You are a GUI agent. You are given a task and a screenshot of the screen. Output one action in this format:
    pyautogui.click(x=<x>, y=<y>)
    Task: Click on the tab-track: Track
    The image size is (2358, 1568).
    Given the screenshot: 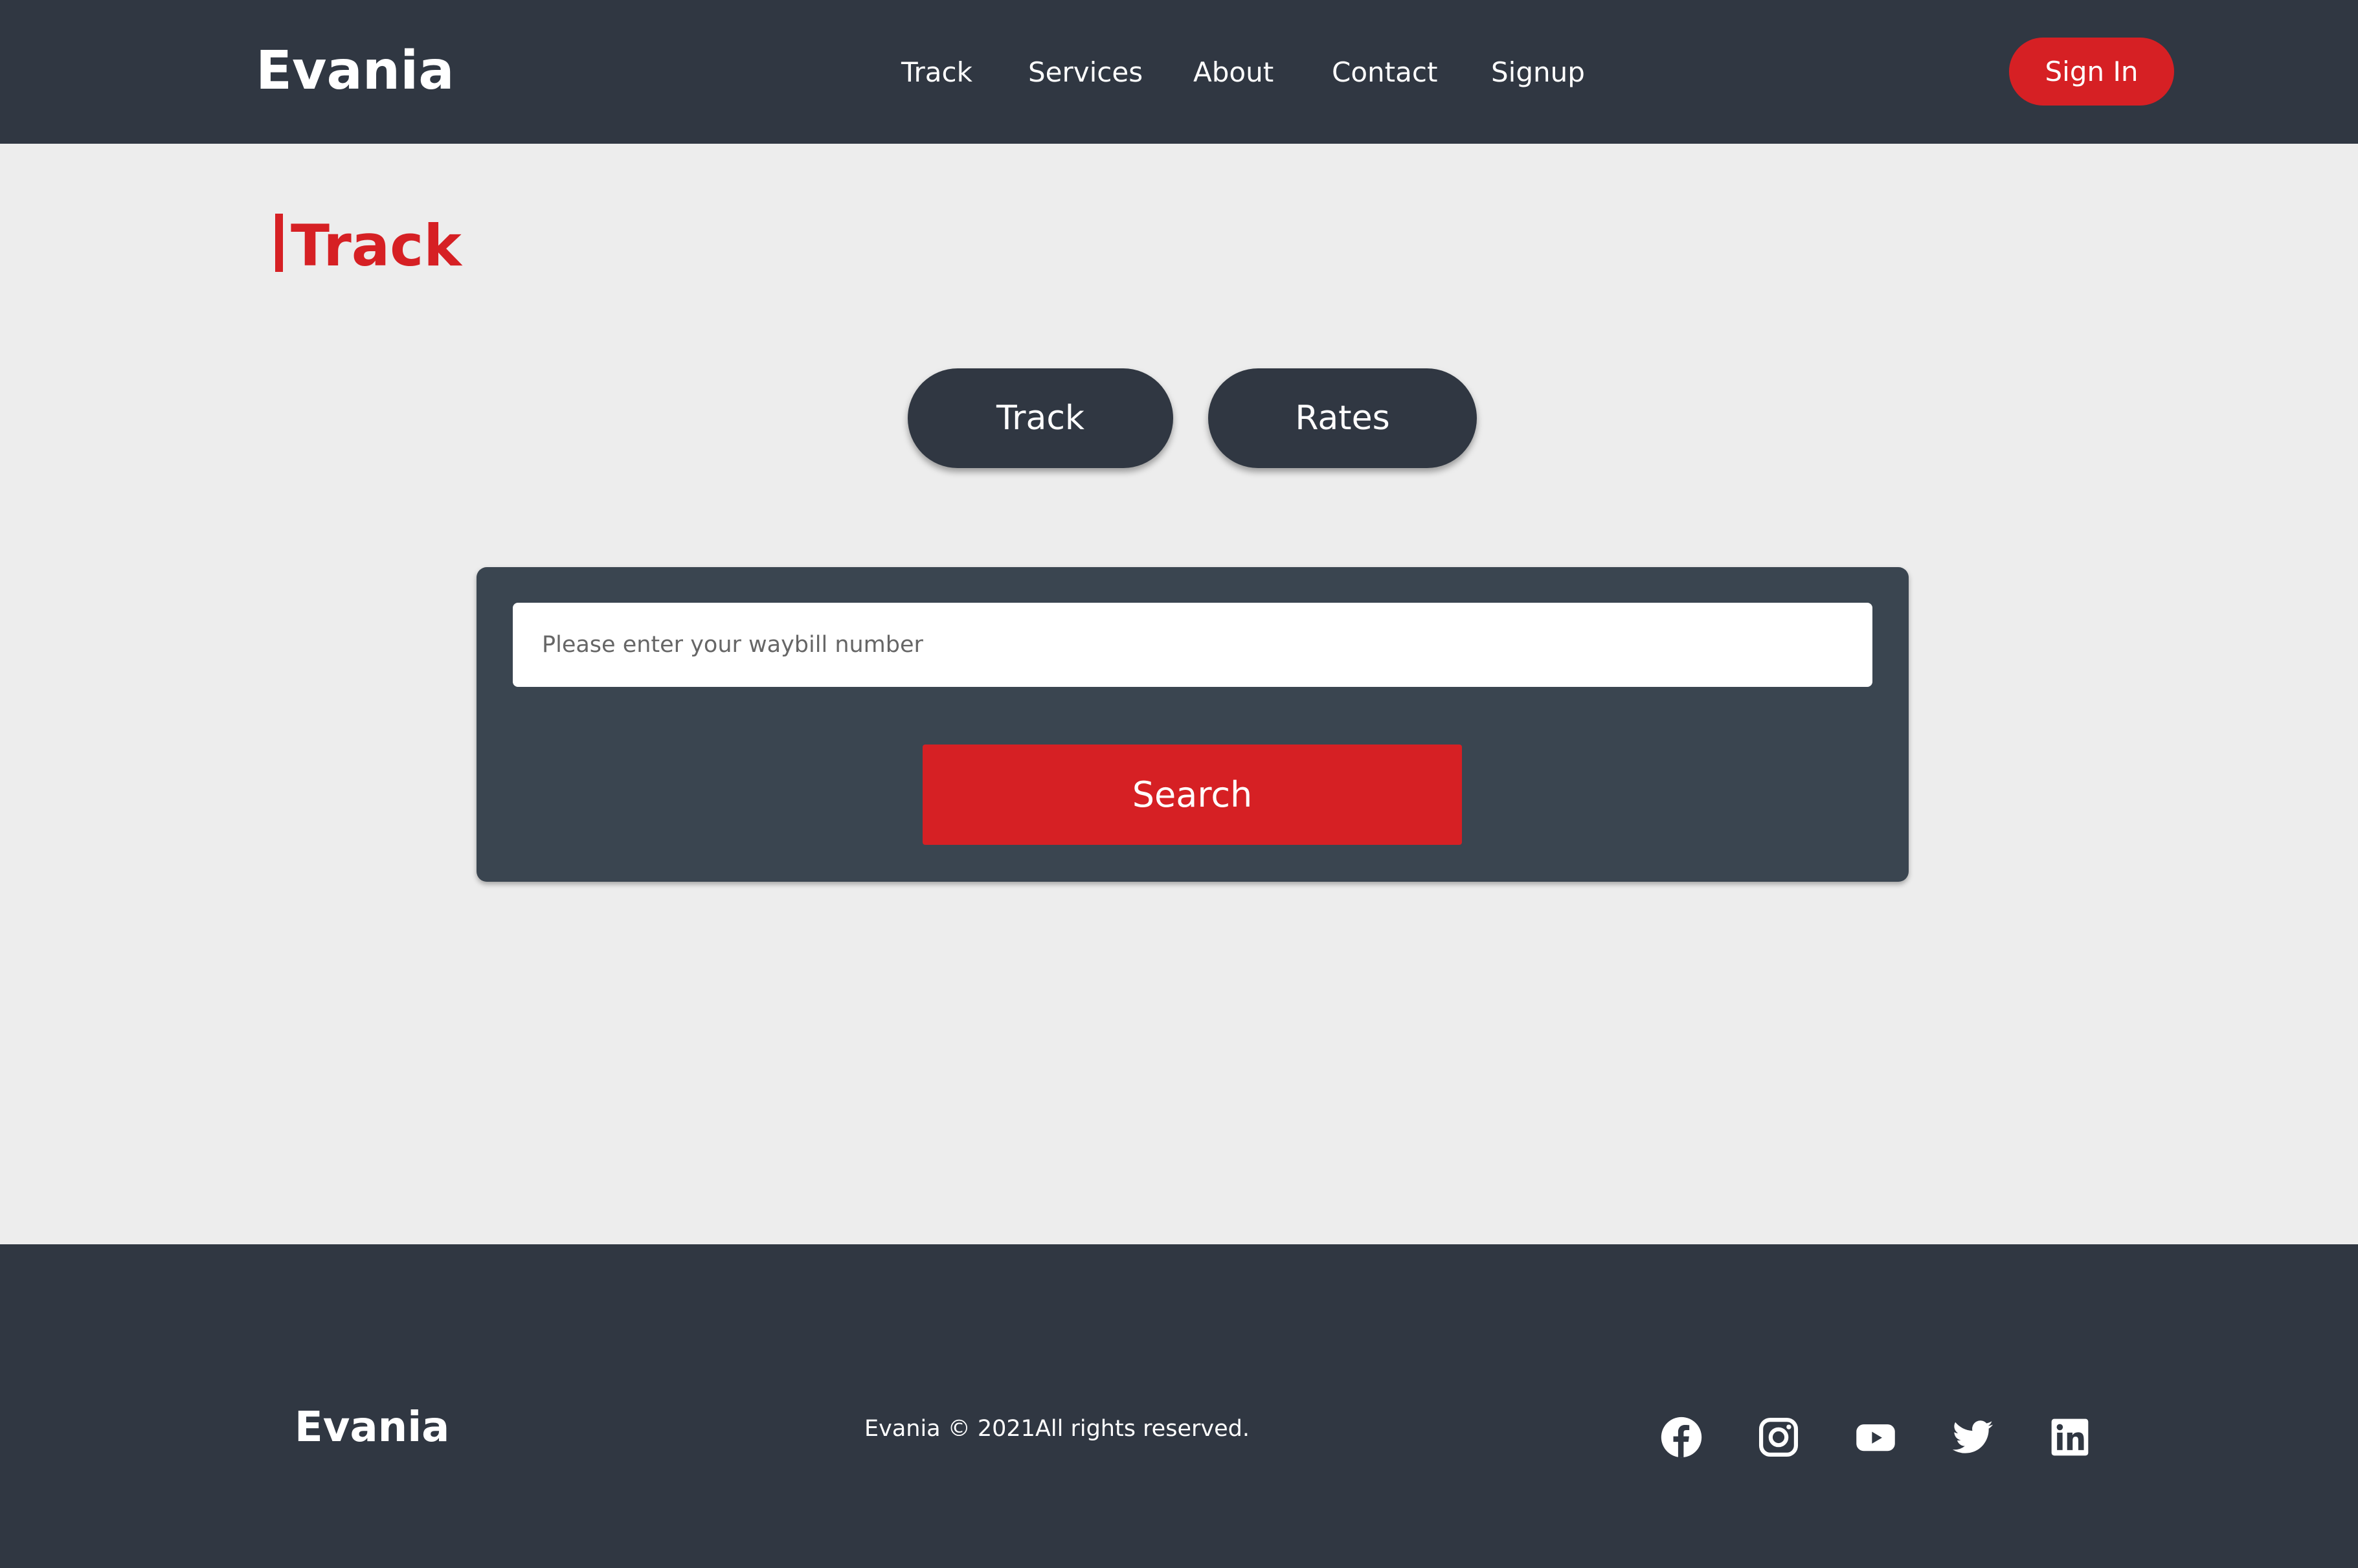 What is the action you would take?
    pyautogui.click(x=1041, y=418)
    